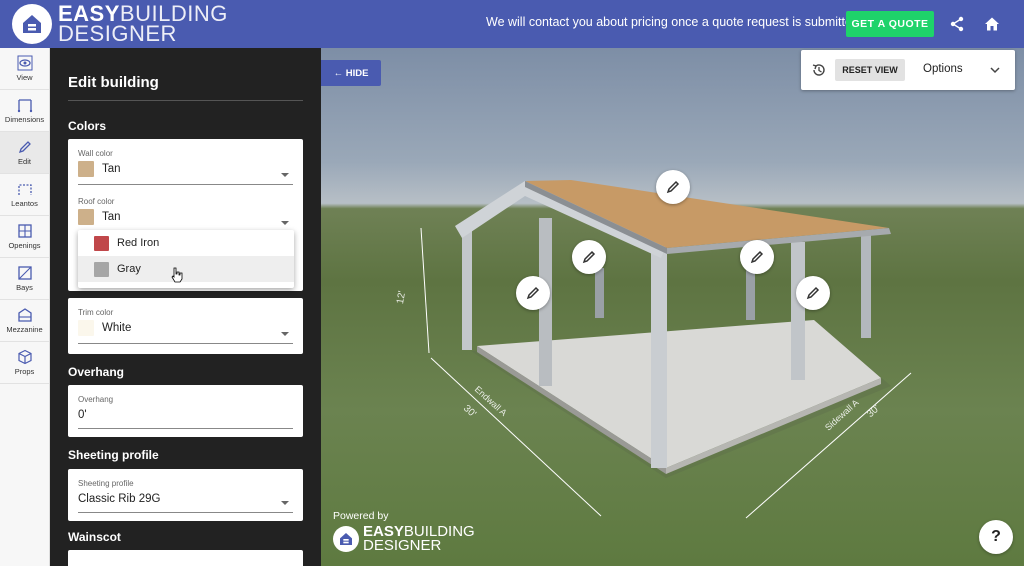 This screenshot has height=566, width=1024. Describe the element at coordinates (346, 539) in the screenshot. I see `powered-logo-icon` at that location.